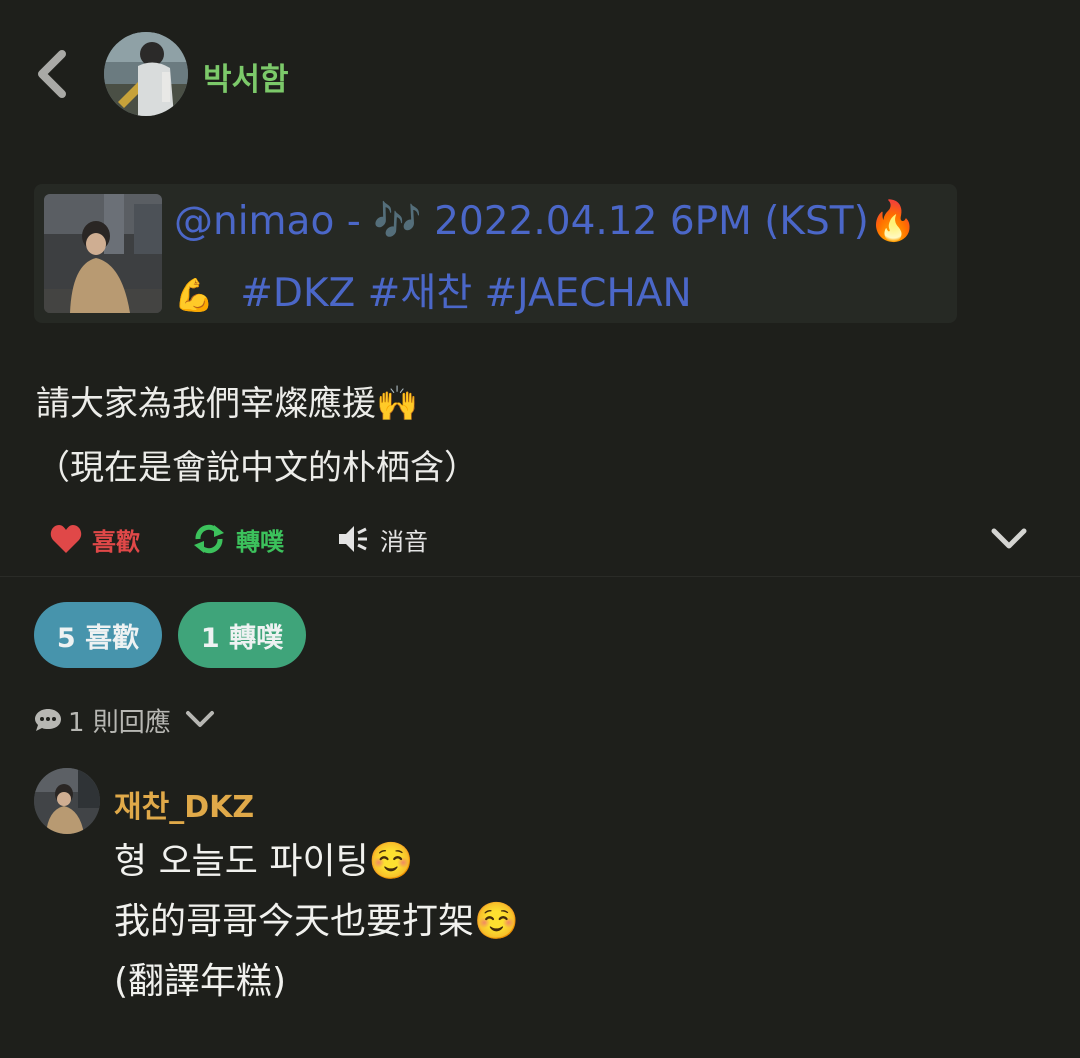 Image resolution: width=1080 pixels, height=1058 pixels. I want to click on reply-author-avatar, so click(67, 801).